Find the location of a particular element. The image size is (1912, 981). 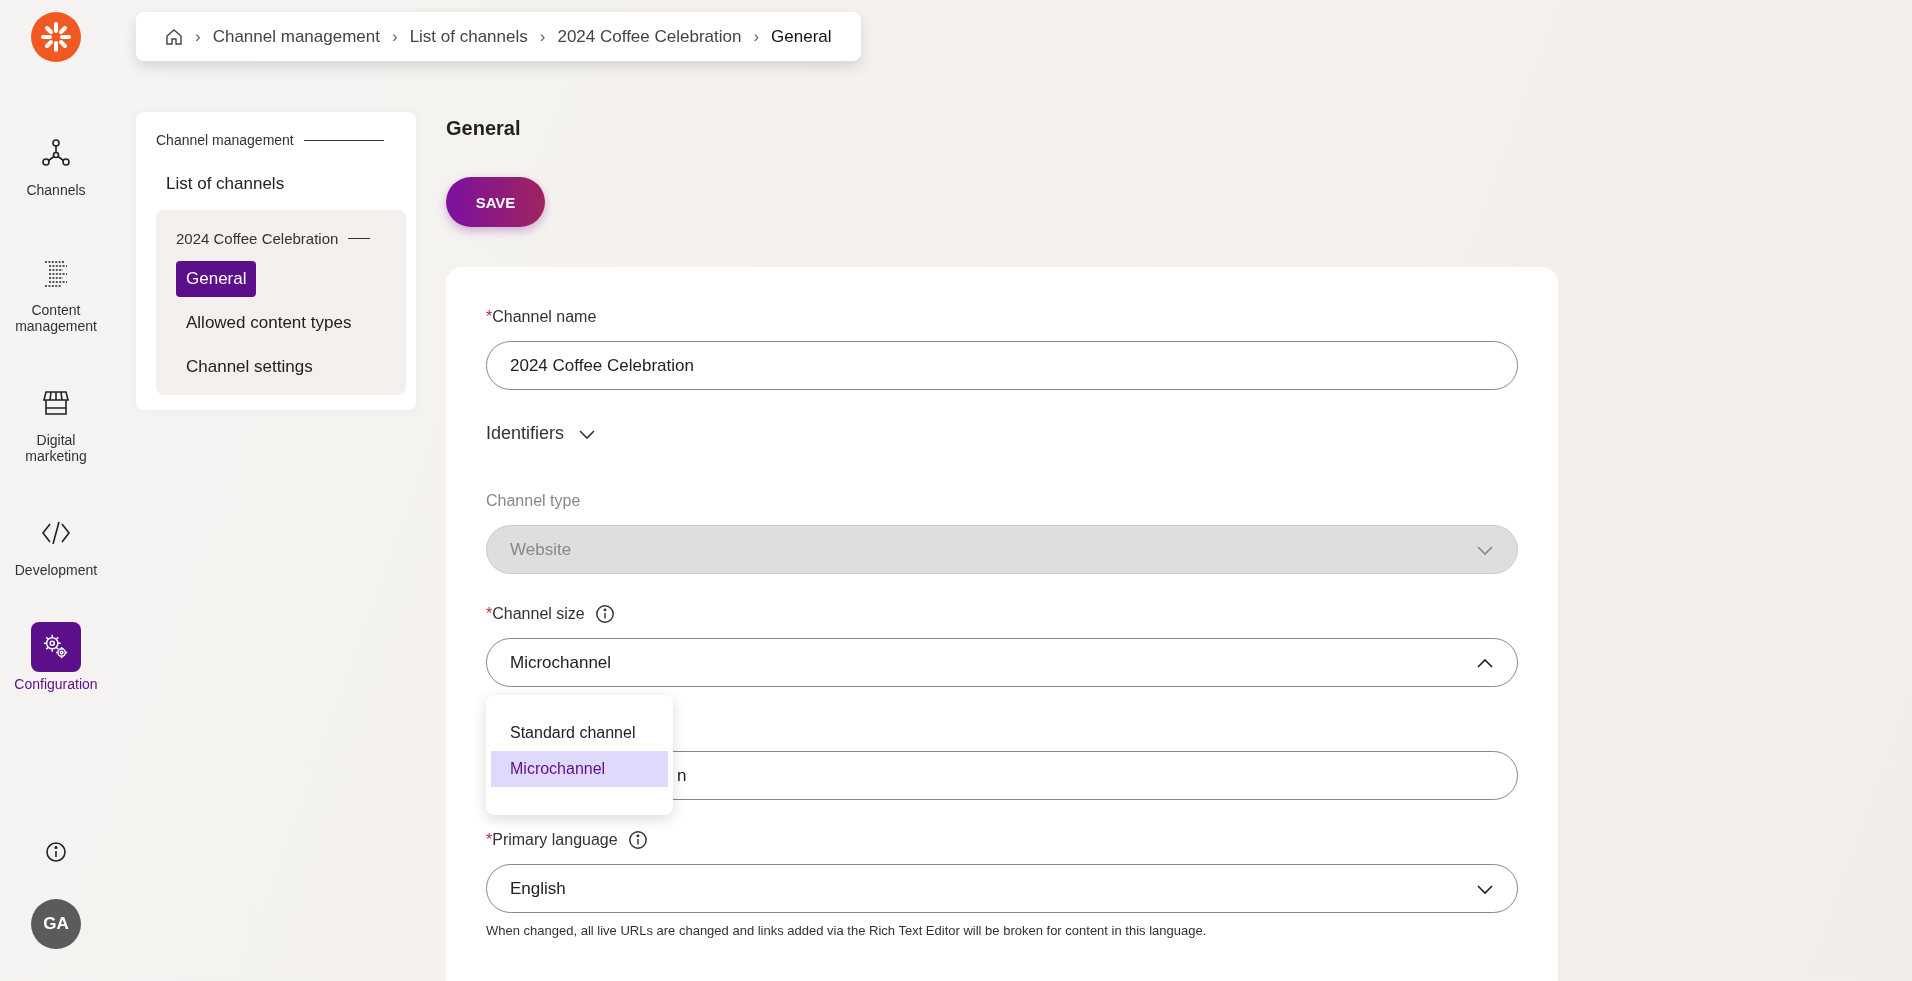

group-heading: 2024 Coffee Celebration is located at coordinates (257, 238).